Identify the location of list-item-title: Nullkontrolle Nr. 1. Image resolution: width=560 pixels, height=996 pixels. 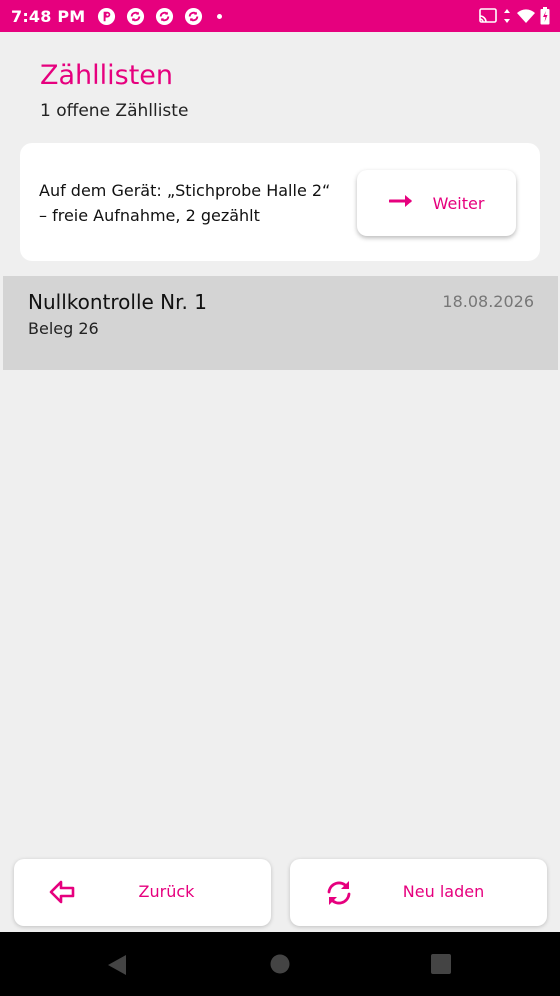
(117, 302).